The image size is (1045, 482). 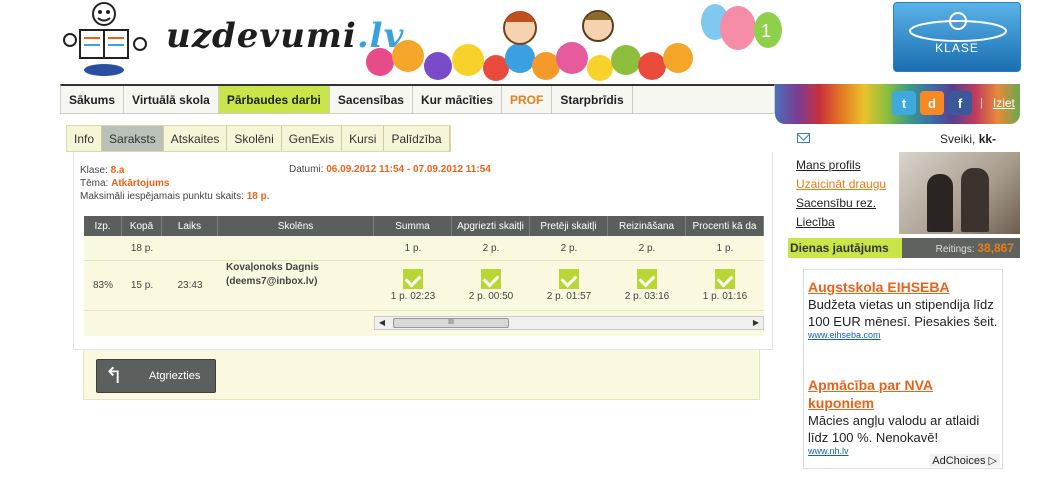 I want to click on header-banner: uzdevumi.lv 1, so click(x=421, y=43).